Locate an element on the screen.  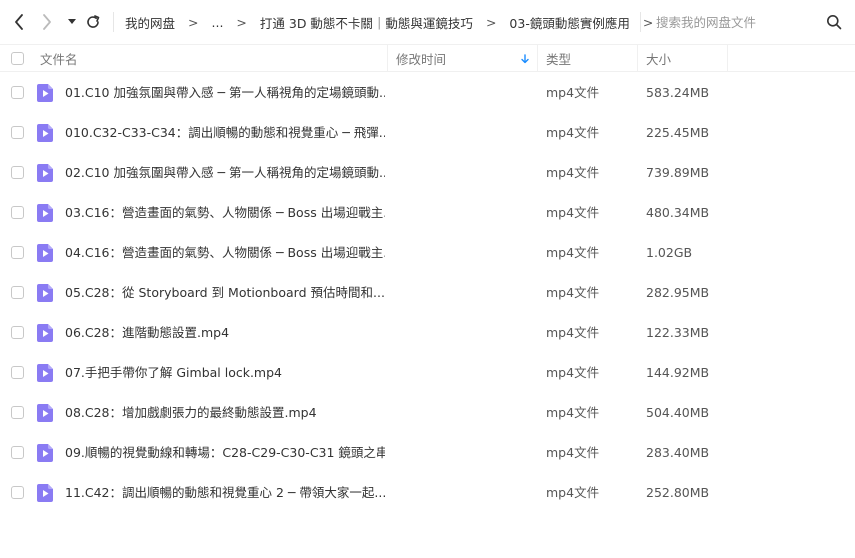
caret-down-icon is located at coordinates (72, 21).